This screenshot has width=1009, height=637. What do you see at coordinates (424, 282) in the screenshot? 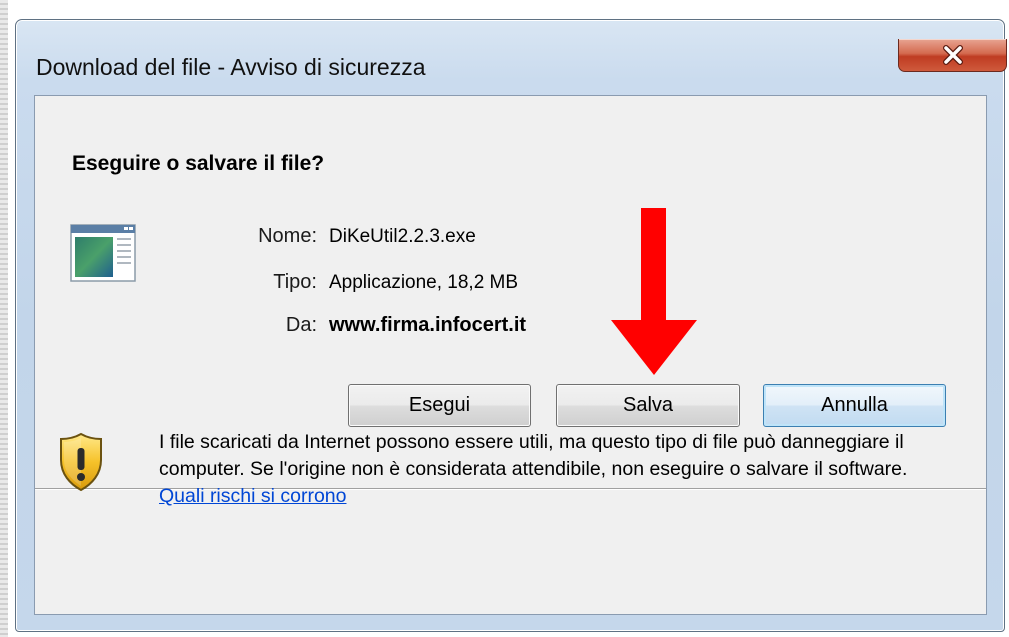
I see `type-value: Applicazione, 18,2 MB` at bounding box center [424, 282].